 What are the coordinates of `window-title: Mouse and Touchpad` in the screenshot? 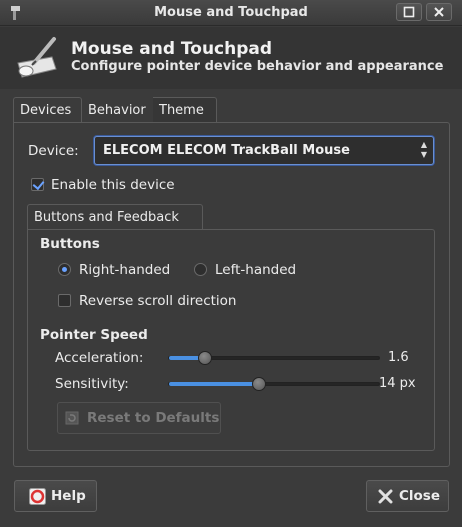 It's located at (231, 12).